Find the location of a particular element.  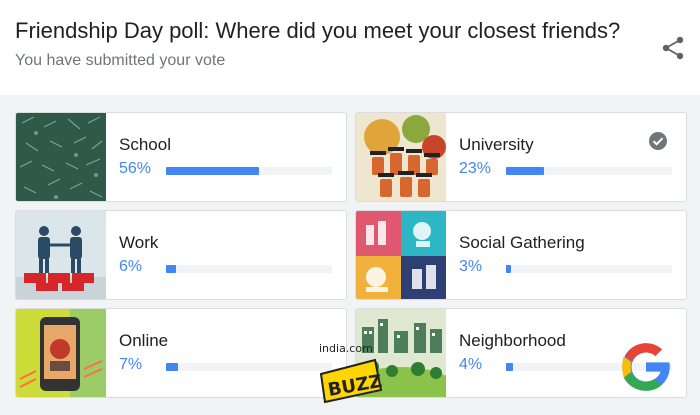

handshake-image is located at coordinates (61, 255).